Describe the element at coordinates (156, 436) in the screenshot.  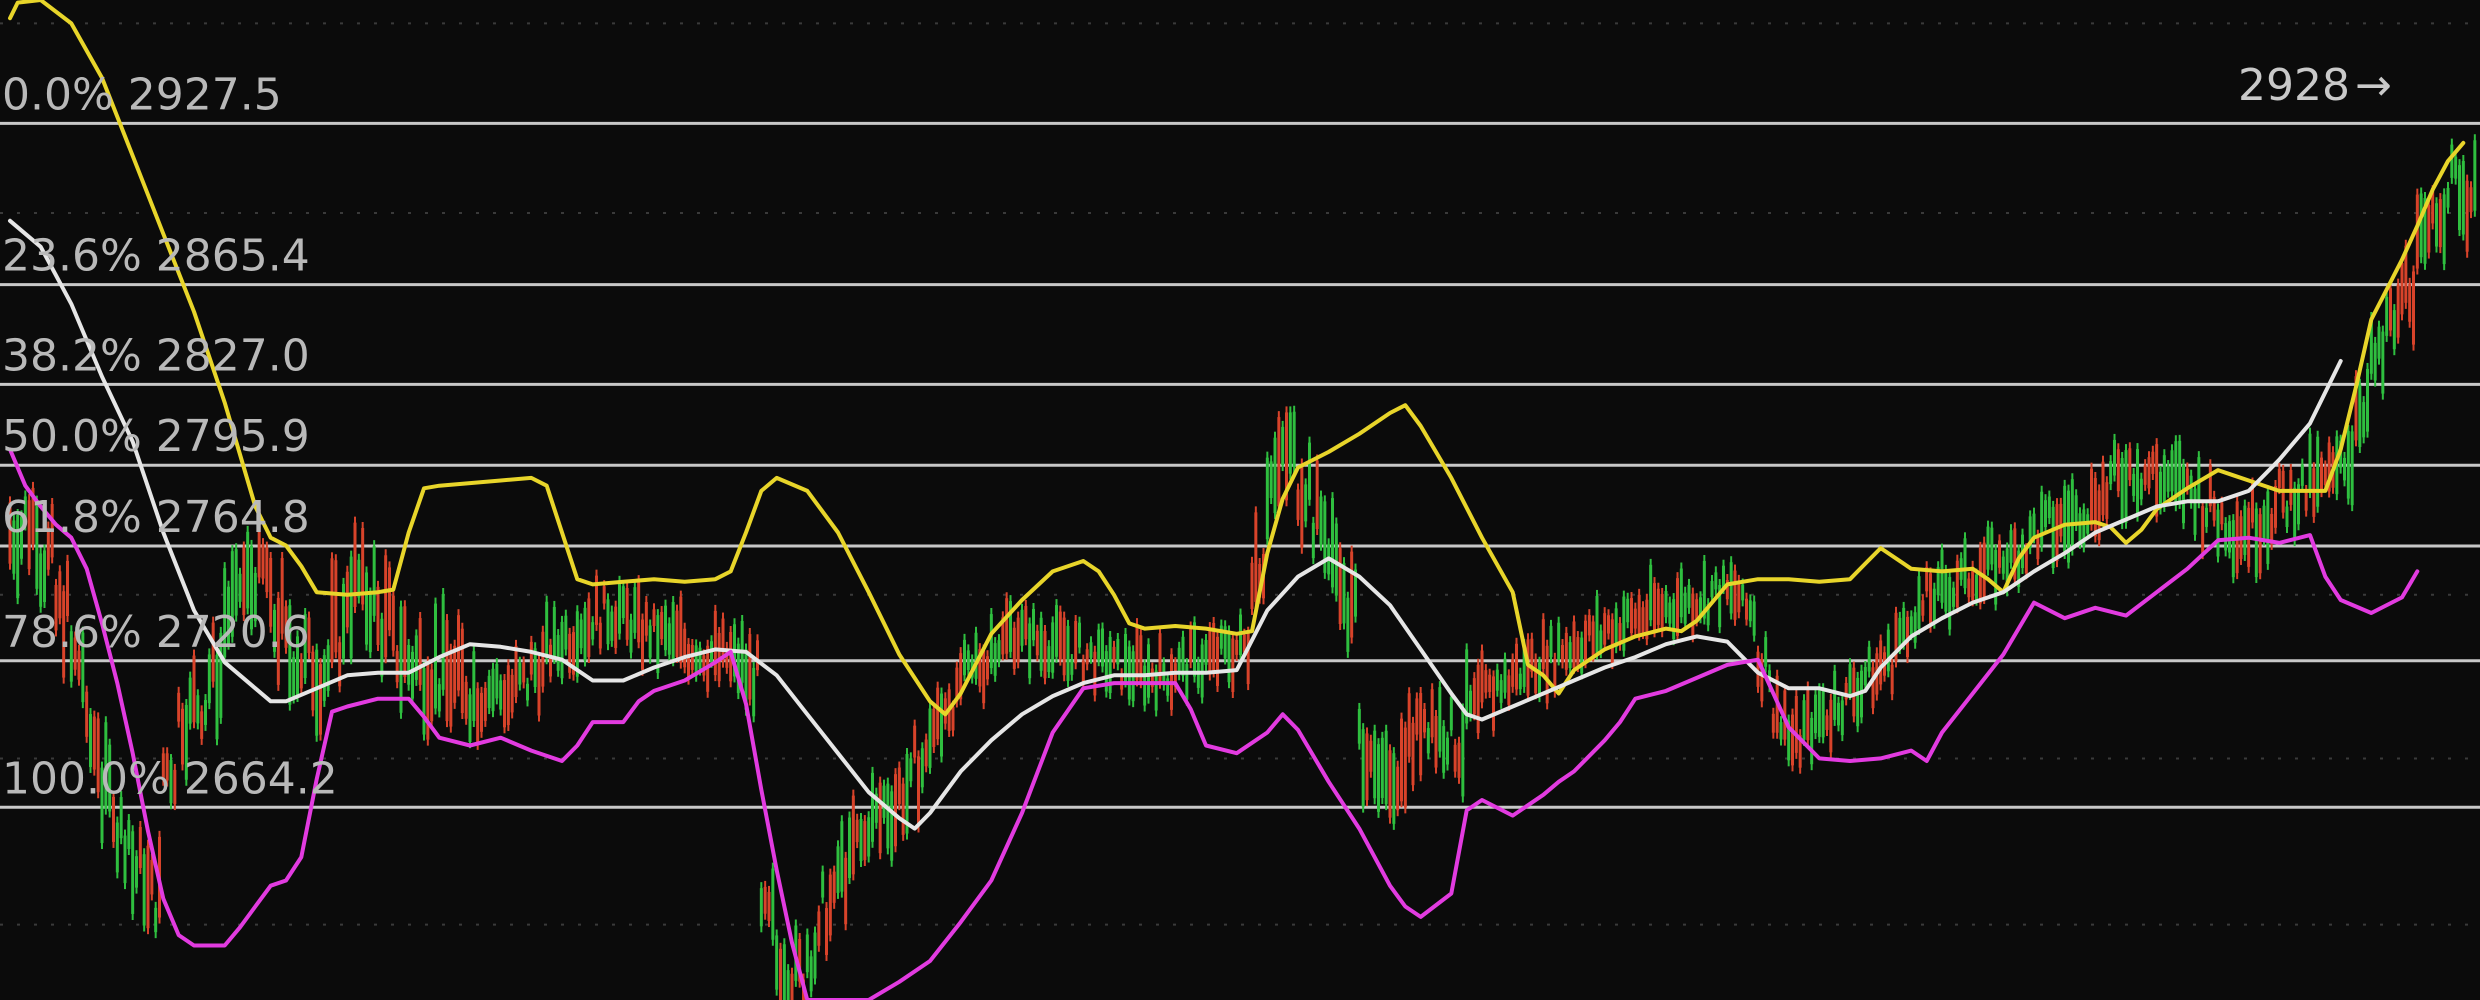
I see `fib-level-label: 50.0% 2795.9` at that location.